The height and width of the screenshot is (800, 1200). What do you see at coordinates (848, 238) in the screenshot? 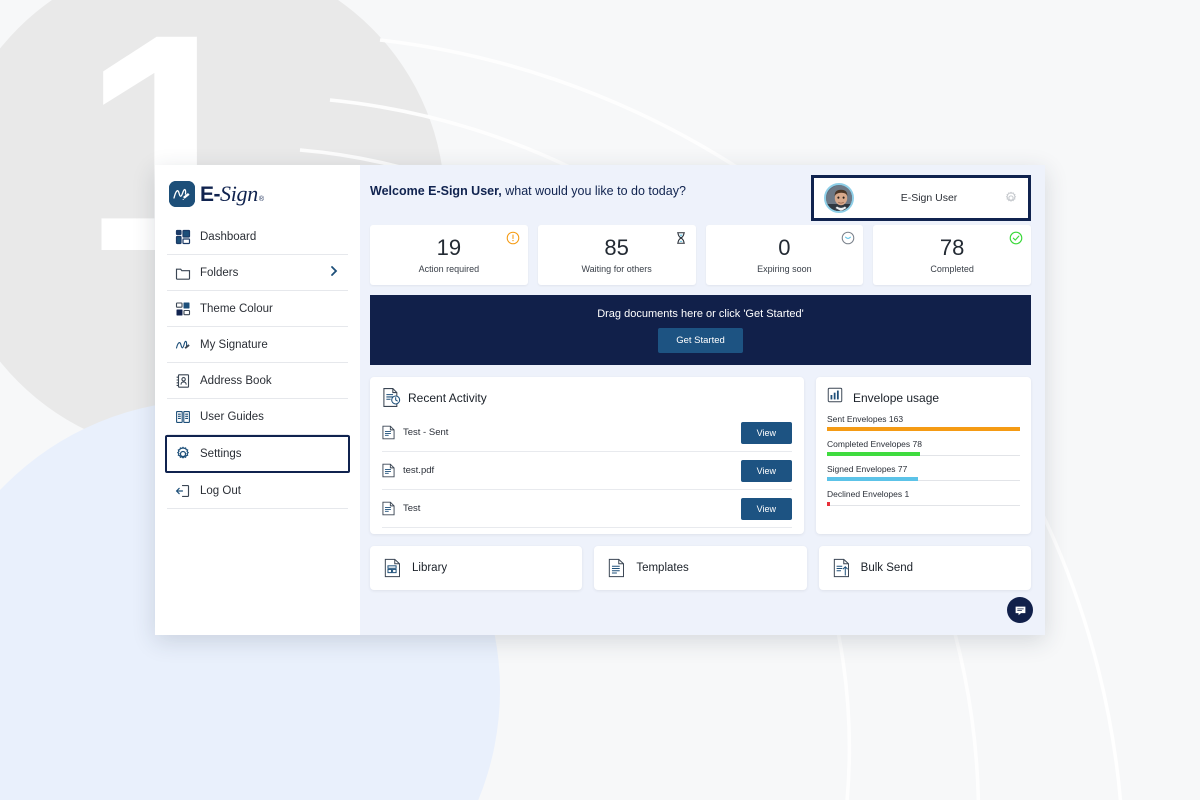
I see `clock-icon` at bounding box center [848, 238].